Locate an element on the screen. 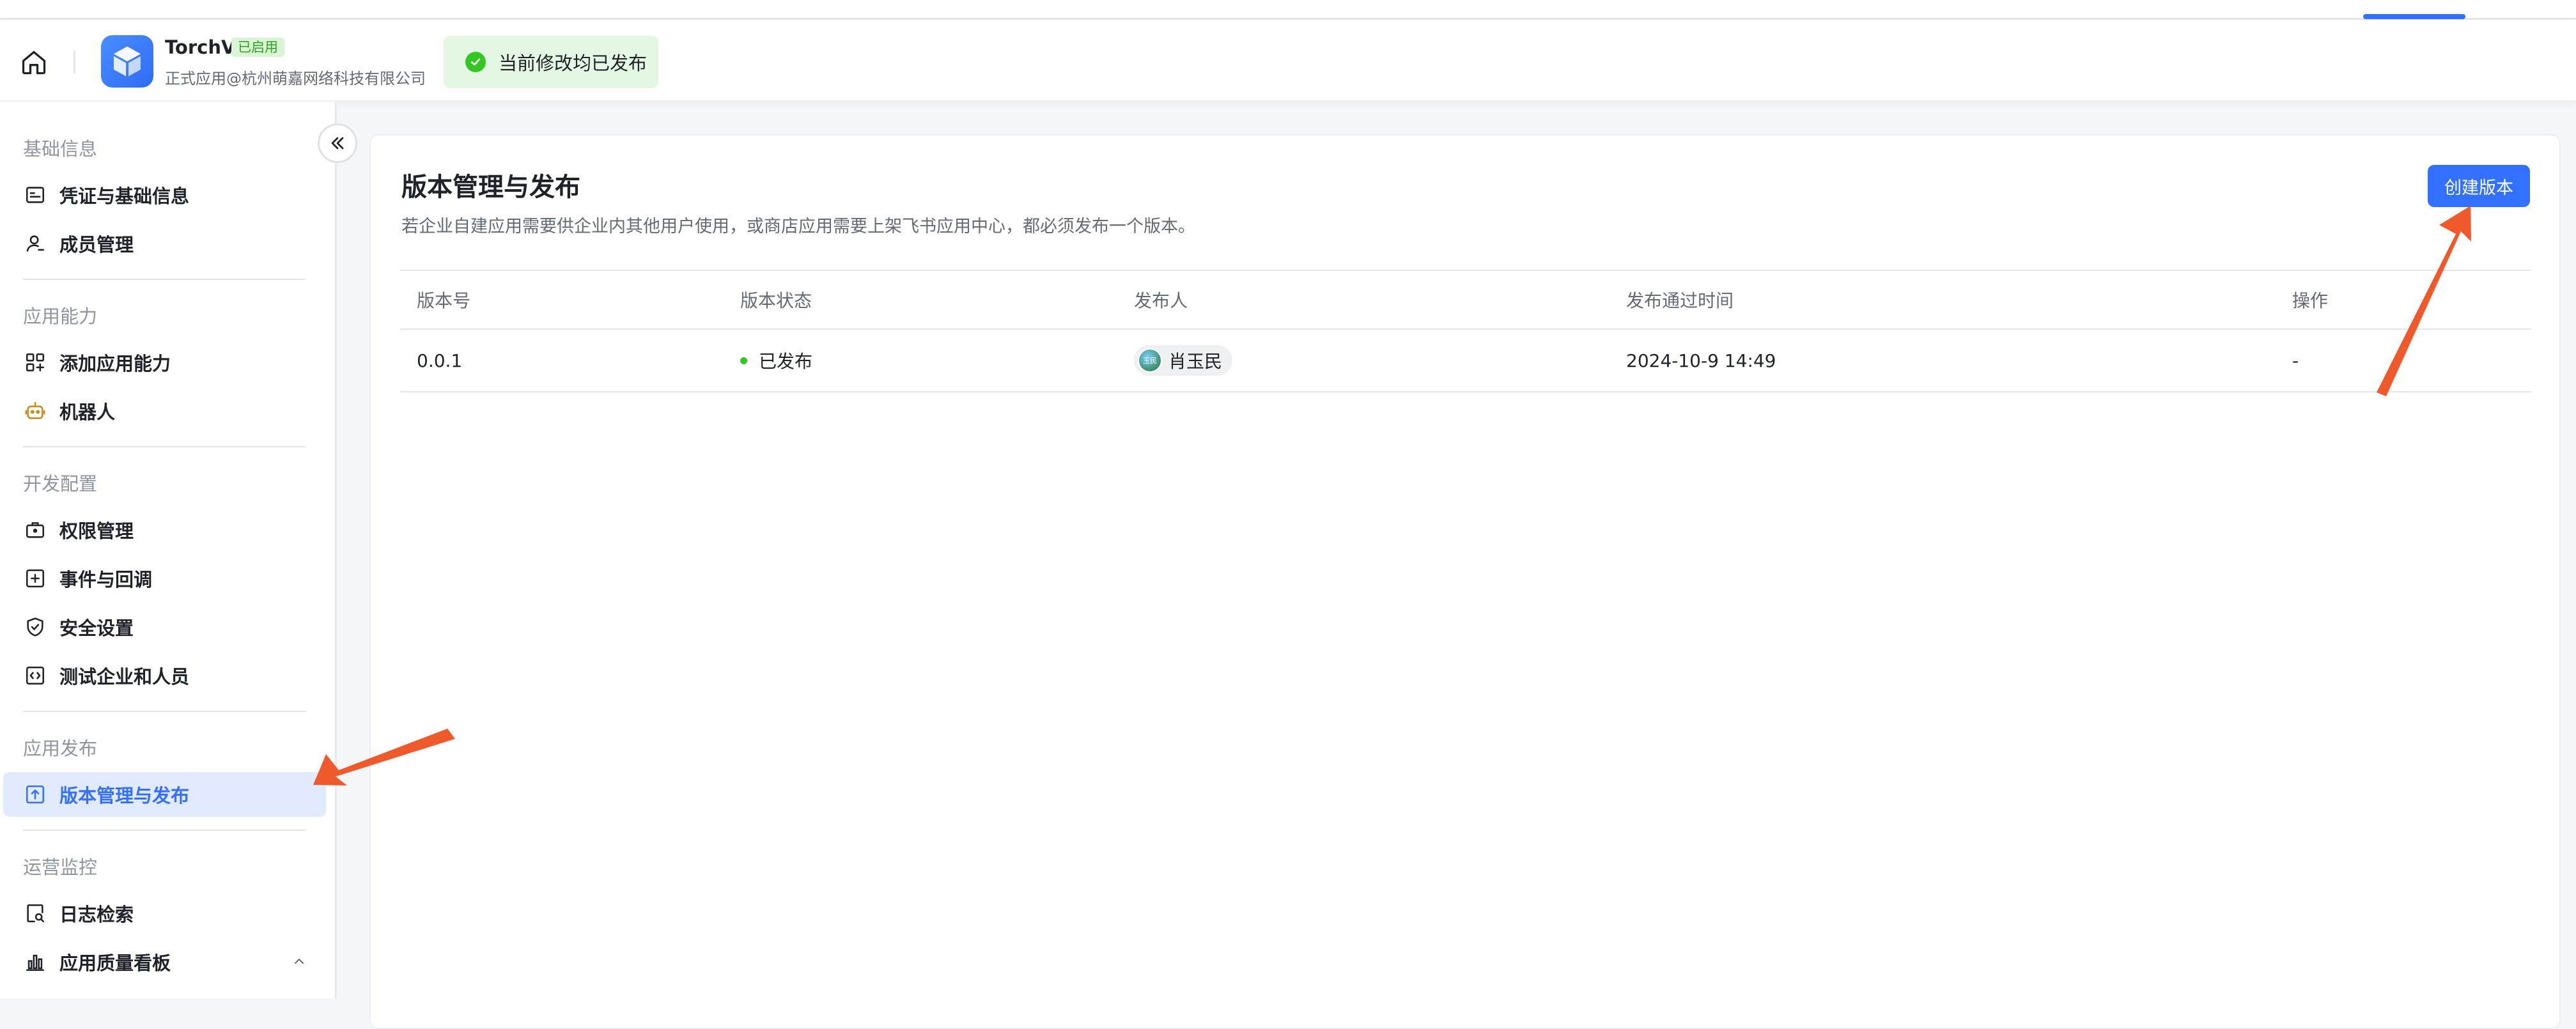 The width and height of the screenshot is (2576, 1029). column-header-status: 版本状态 is located at coordinates (776, 300).